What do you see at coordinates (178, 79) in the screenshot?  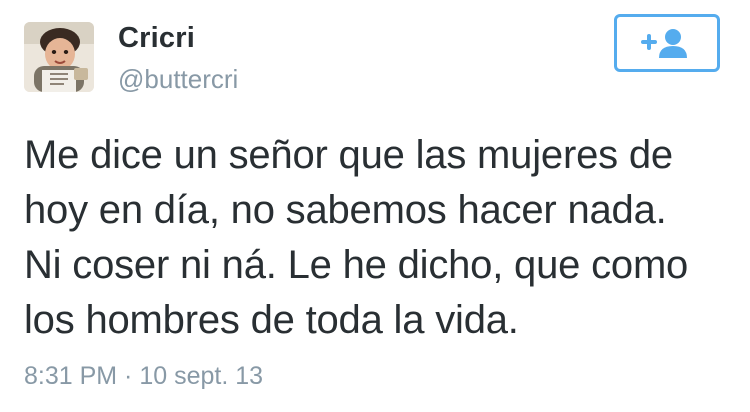 I see `user-handle: @buttercri` at bounding box center [178, 79].